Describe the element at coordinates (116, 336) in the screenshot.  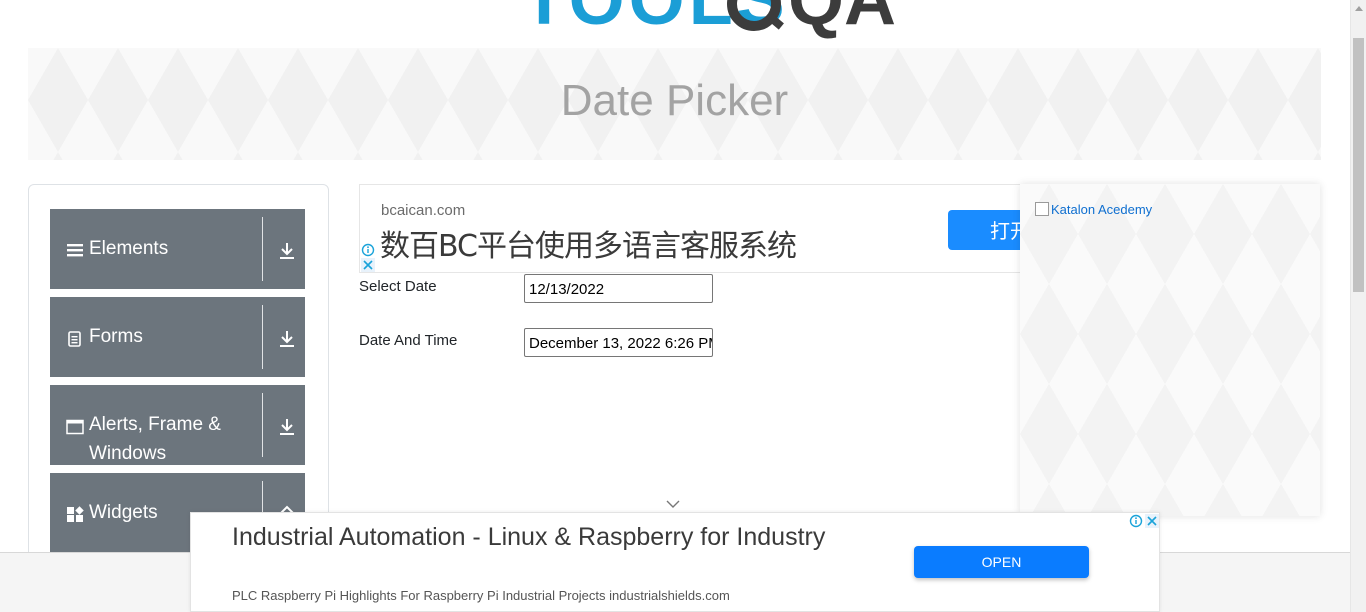
I see `sidebar-group-label: Forms` at that location.